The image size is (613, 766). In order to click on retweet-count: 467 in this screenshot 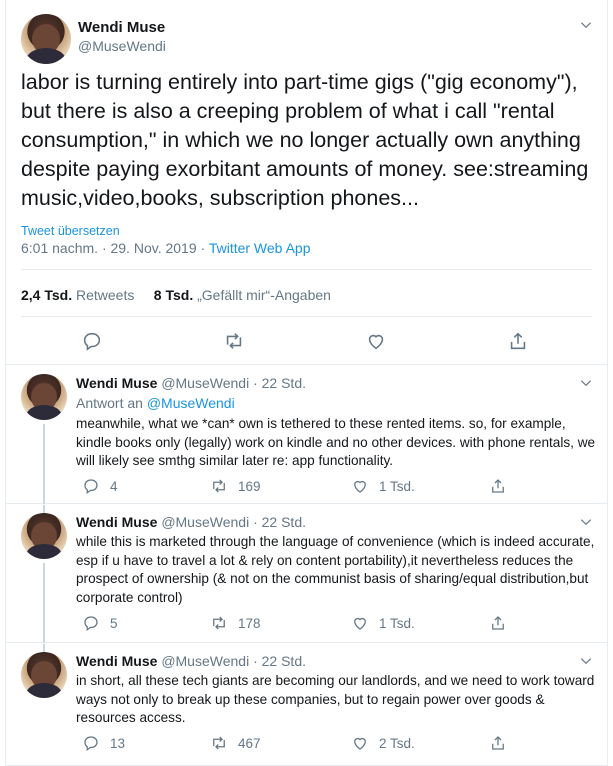, I will do `click(249, 743)`.